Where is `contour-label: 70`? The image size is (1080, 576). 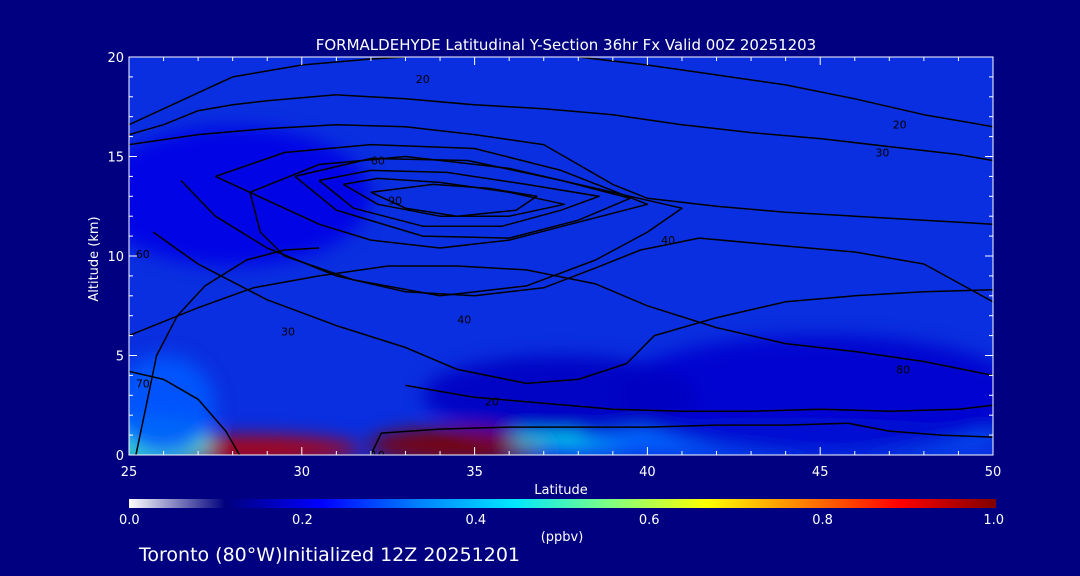 contour-label: 70 is located at coordinates (143, 383).